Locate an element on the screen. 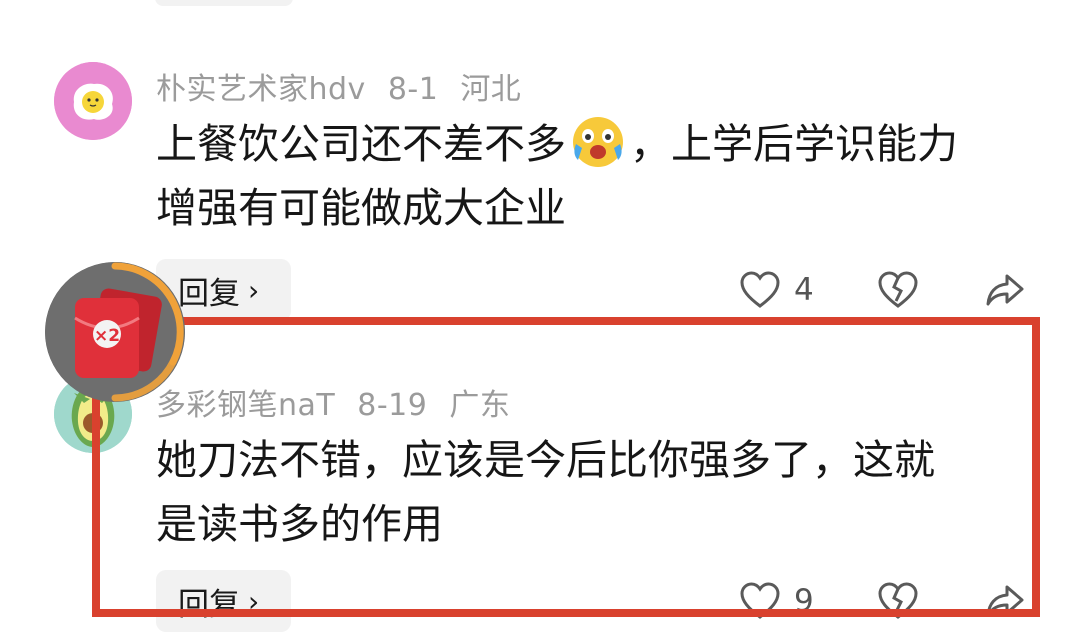  like-count: 4 is located at coordinates (804, 290).